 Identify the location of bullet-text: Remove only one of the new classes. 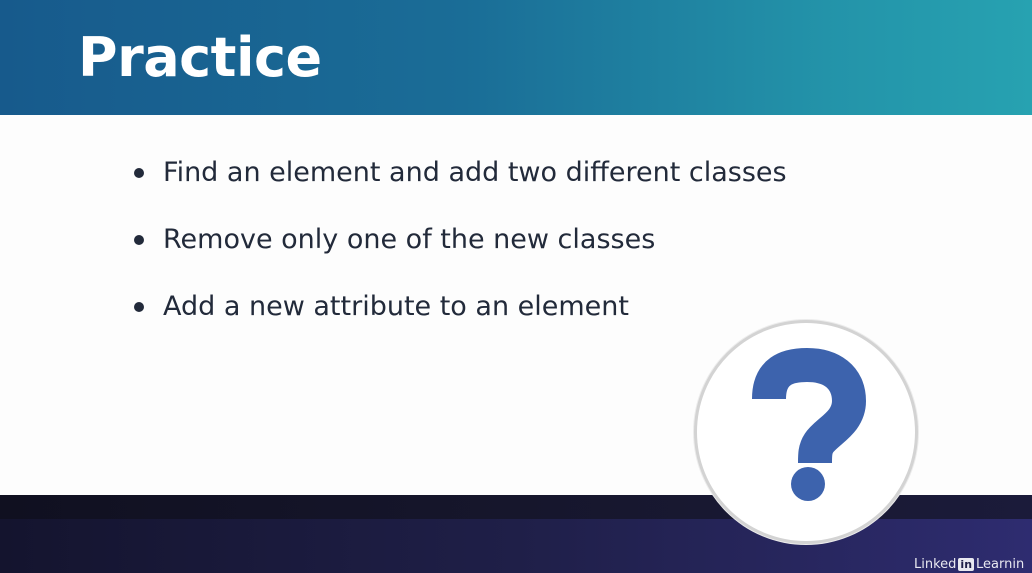
(409, 239).